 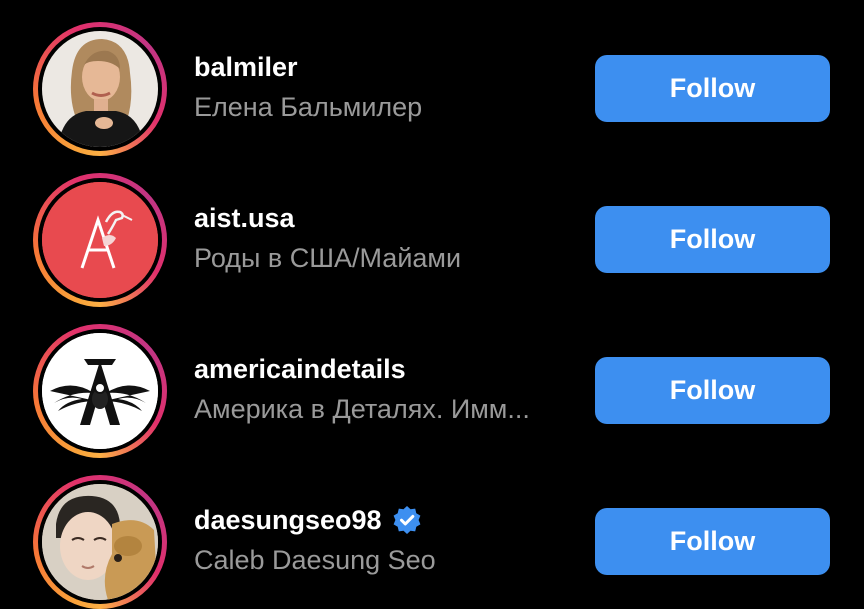 I want to click on username: daesungseo98, so click(x=315, y=520).